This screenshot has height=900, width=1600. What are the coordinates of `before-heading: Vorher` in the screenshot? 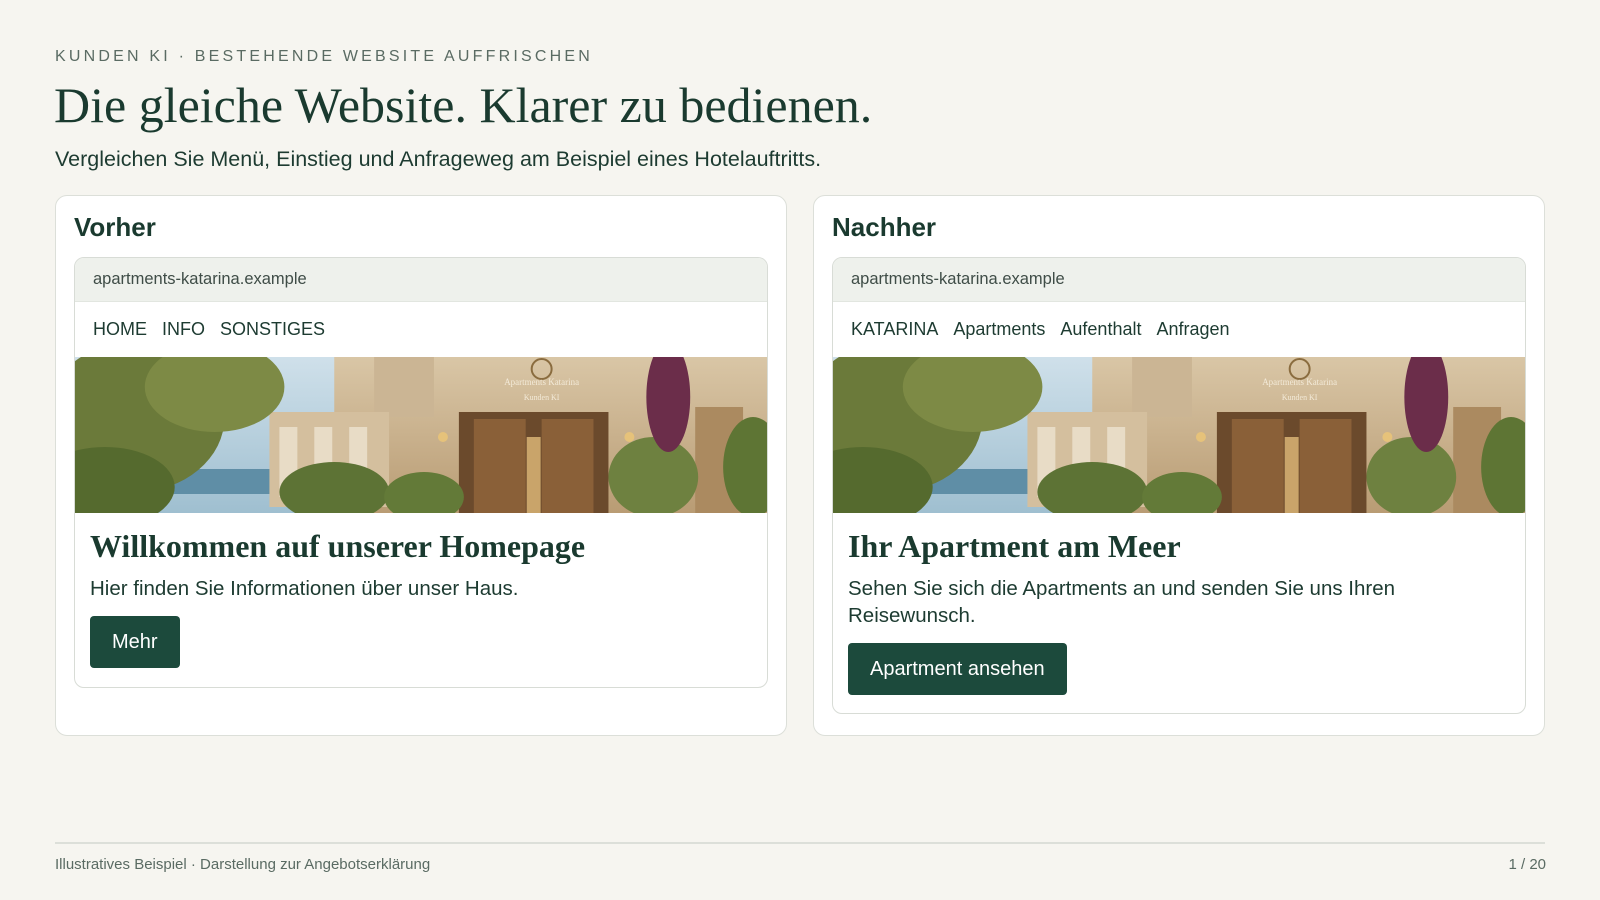 It's located at (115, 227).